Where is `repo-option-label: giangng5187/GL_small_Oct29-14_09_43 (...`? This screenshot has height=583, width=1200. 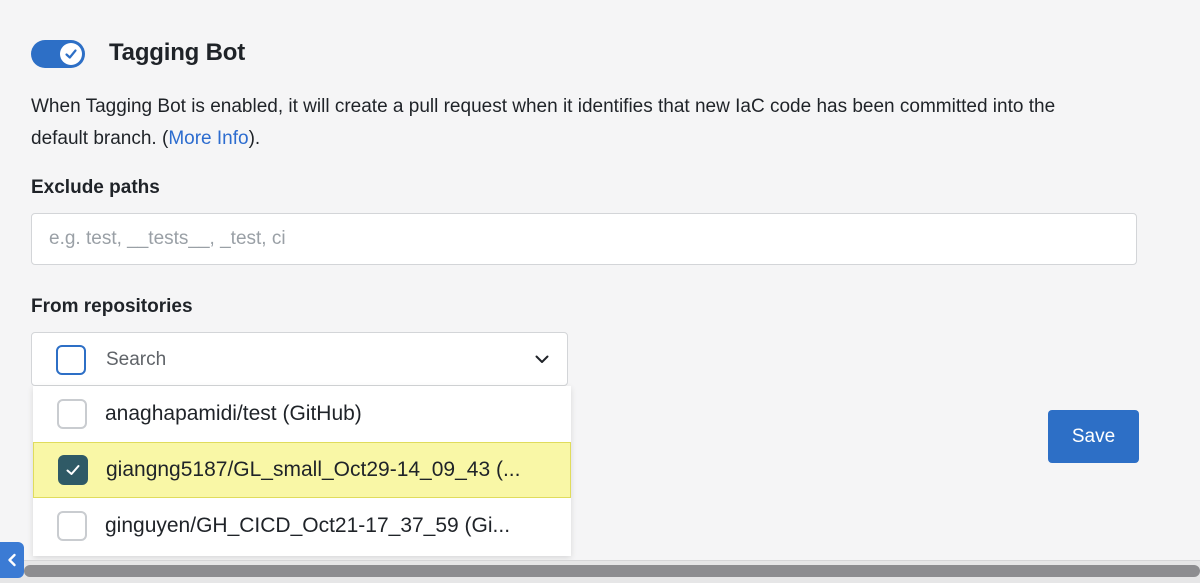 repo-option-label: giangng5187/GL_small_Oct29-14_09_43 (... is located at coordinates (313, 469).